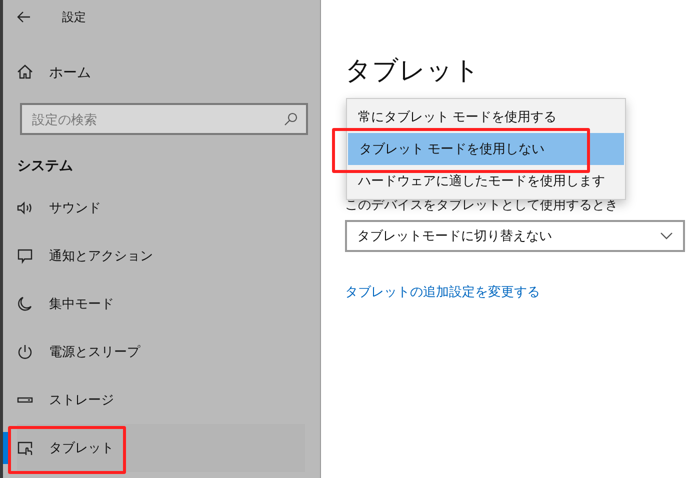 Image resolution: width=700 pixels, height=478 pixels. I want to click on sidebar-item-label: サウンド, so click(75, 208).